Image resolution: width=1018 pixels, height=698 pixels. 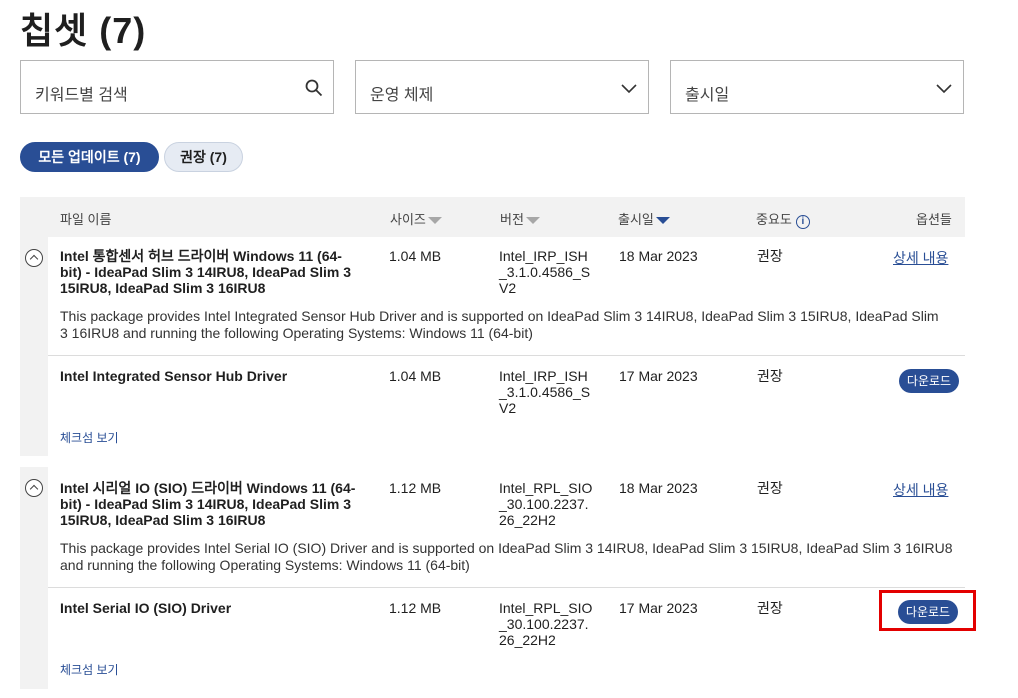 I want to click on column-release-date-label: 출시일, so click(x=636, y=219).